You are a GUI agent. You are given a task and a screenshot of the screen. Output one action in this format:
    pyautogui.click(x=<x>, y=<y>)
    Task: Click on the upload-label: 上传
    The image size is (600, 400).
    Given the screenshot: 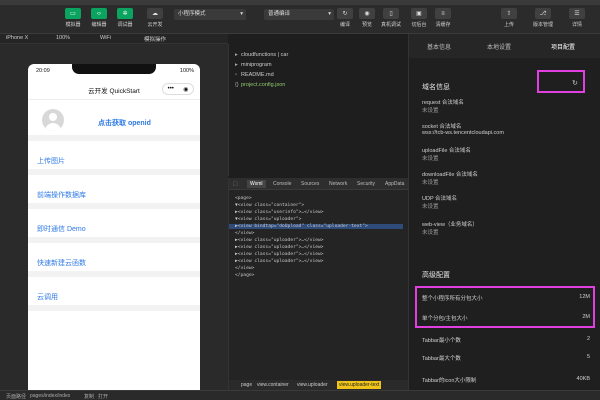 What is the action you would take?
    pyautogui.click(x=508, y=25)
    